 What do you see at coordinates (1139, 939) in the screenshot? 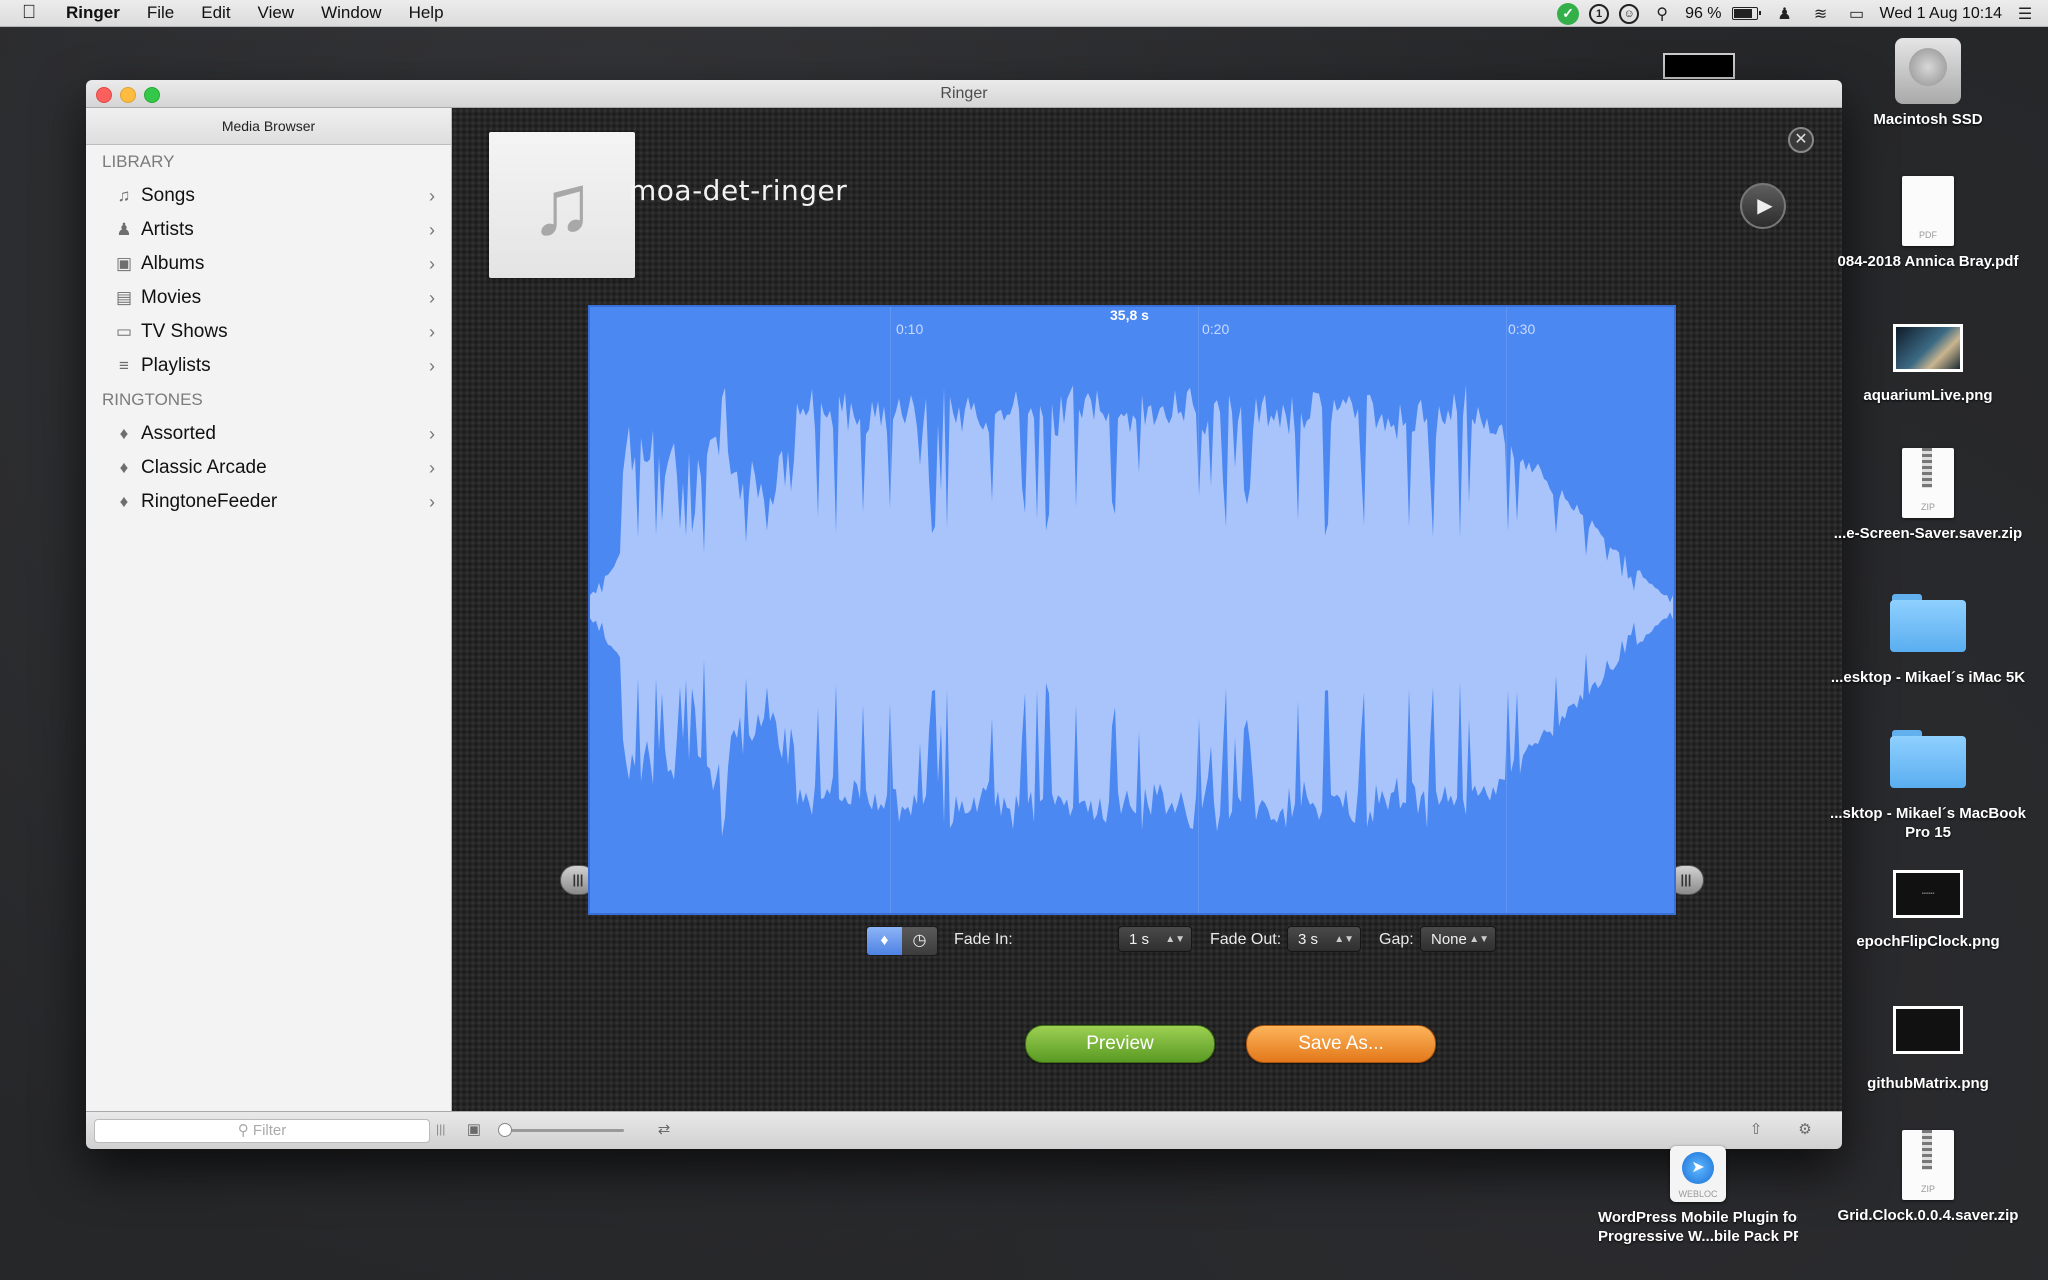
I see `fade-in-value: 1 s` at bounding box center [1139, 939].